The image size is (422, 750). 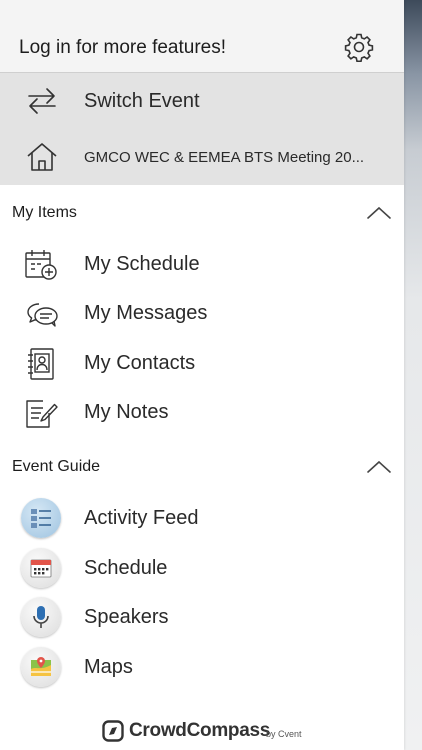 I want to click on menu-item-my-schedule: My Schedule, so click(x=202, y=265).